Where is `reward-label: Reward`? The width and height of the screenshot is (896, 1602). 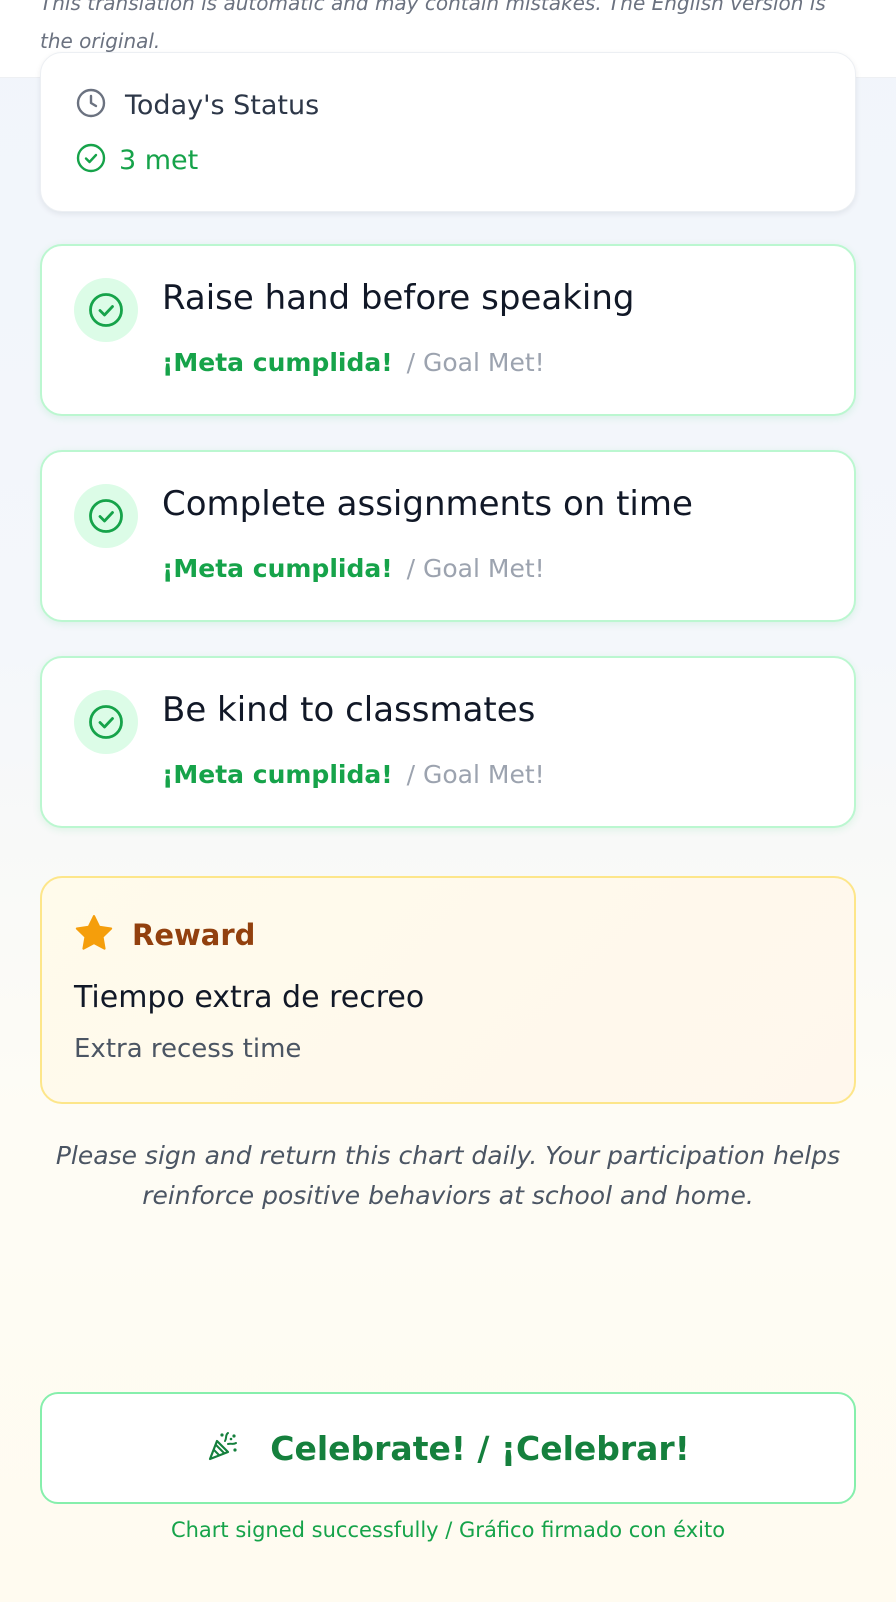 reward-label: Reward is located at coordinates (194, 935).